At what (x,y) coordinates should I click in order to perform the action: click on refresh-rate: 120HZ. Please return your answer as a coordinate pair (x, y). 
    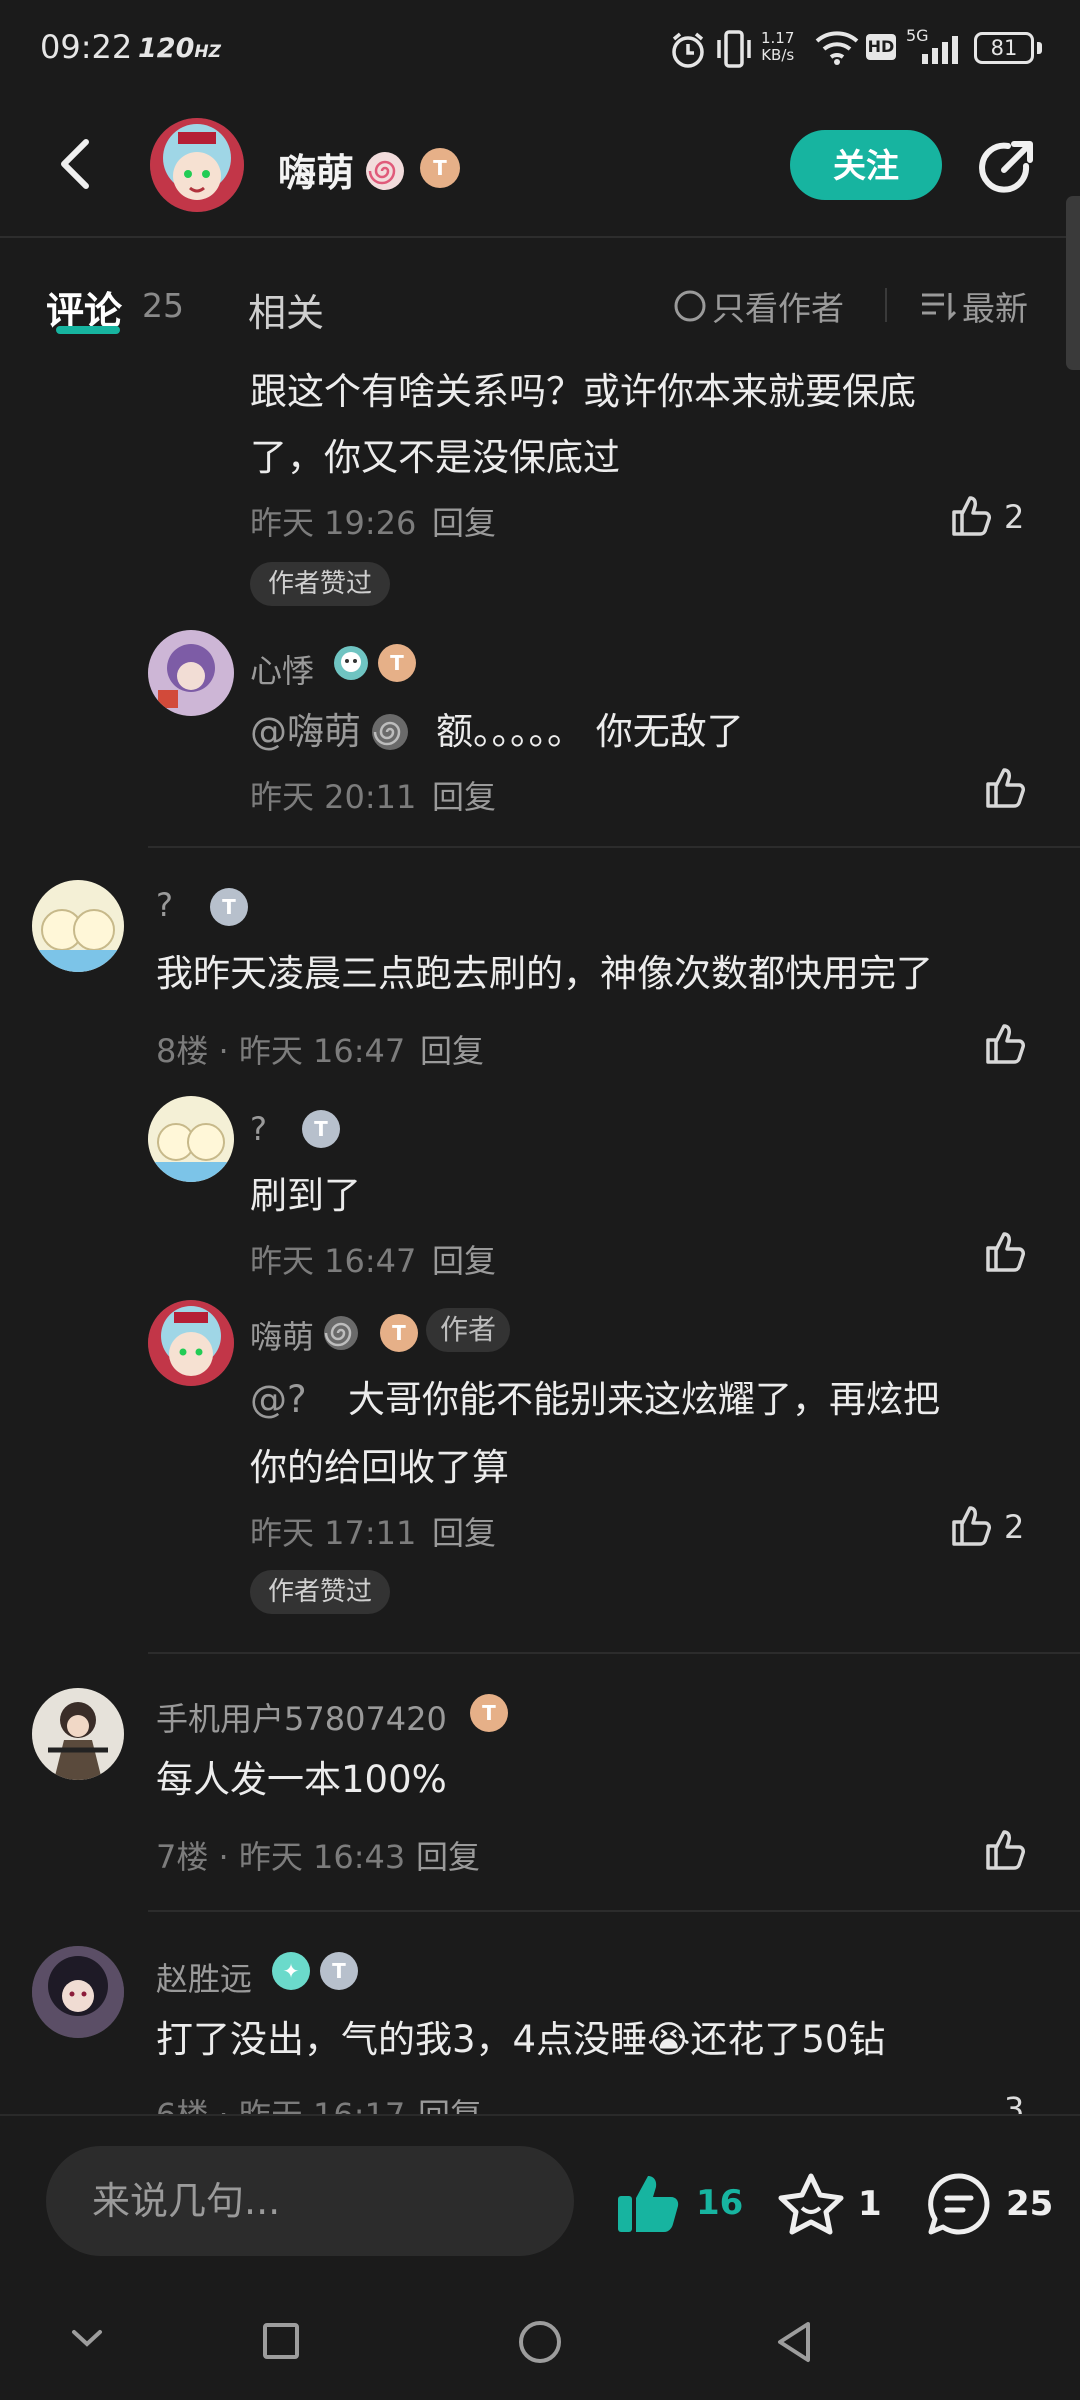
    Looking at the image, I should click on (179, 48).